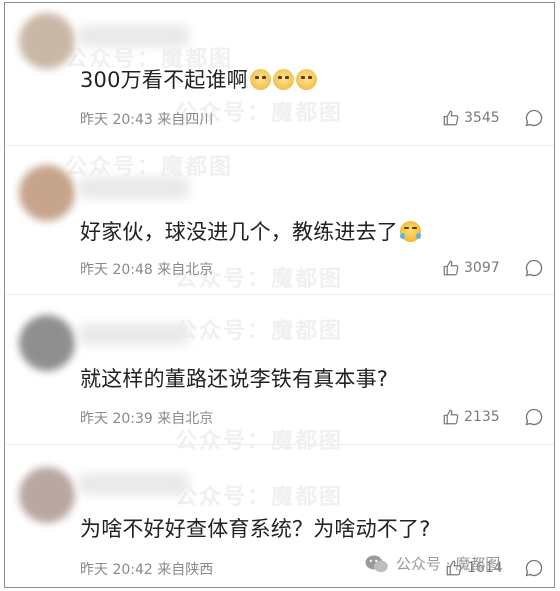  Describe the element at coordinates (410, 231) in the screenshot. I see `laugh-cry-emoji` at that location.